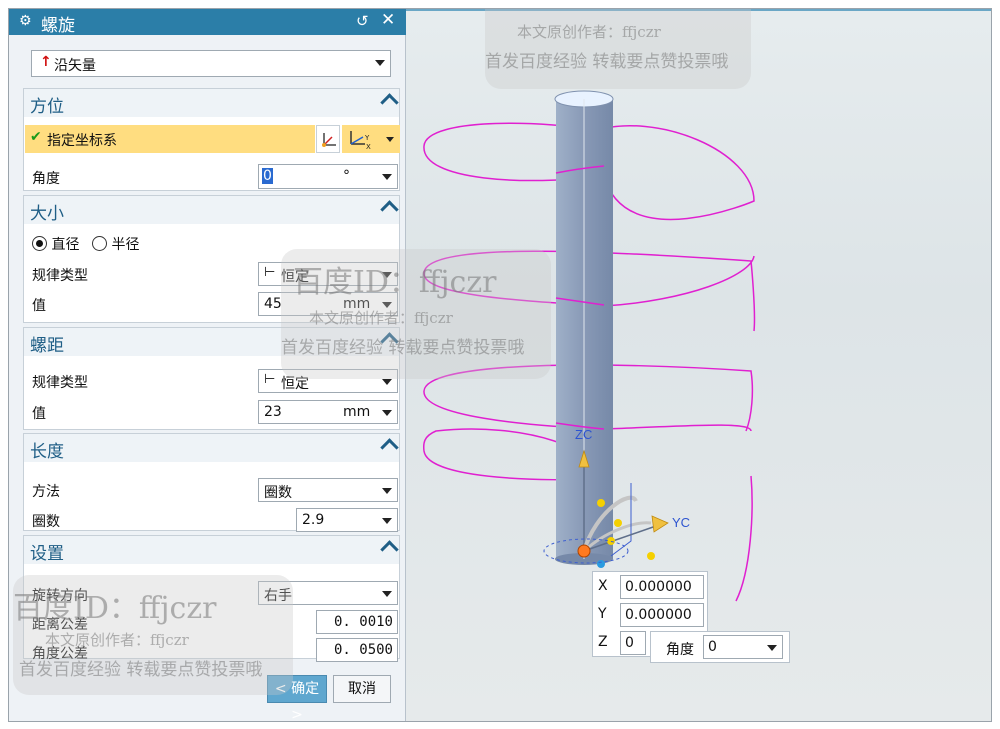 This screenshot has width=1000, height=729. What do you see at coordinates (46, 62) in the screenshot?
I see `vector-arrow-icon: ↑` at bounding box center [46, 62].